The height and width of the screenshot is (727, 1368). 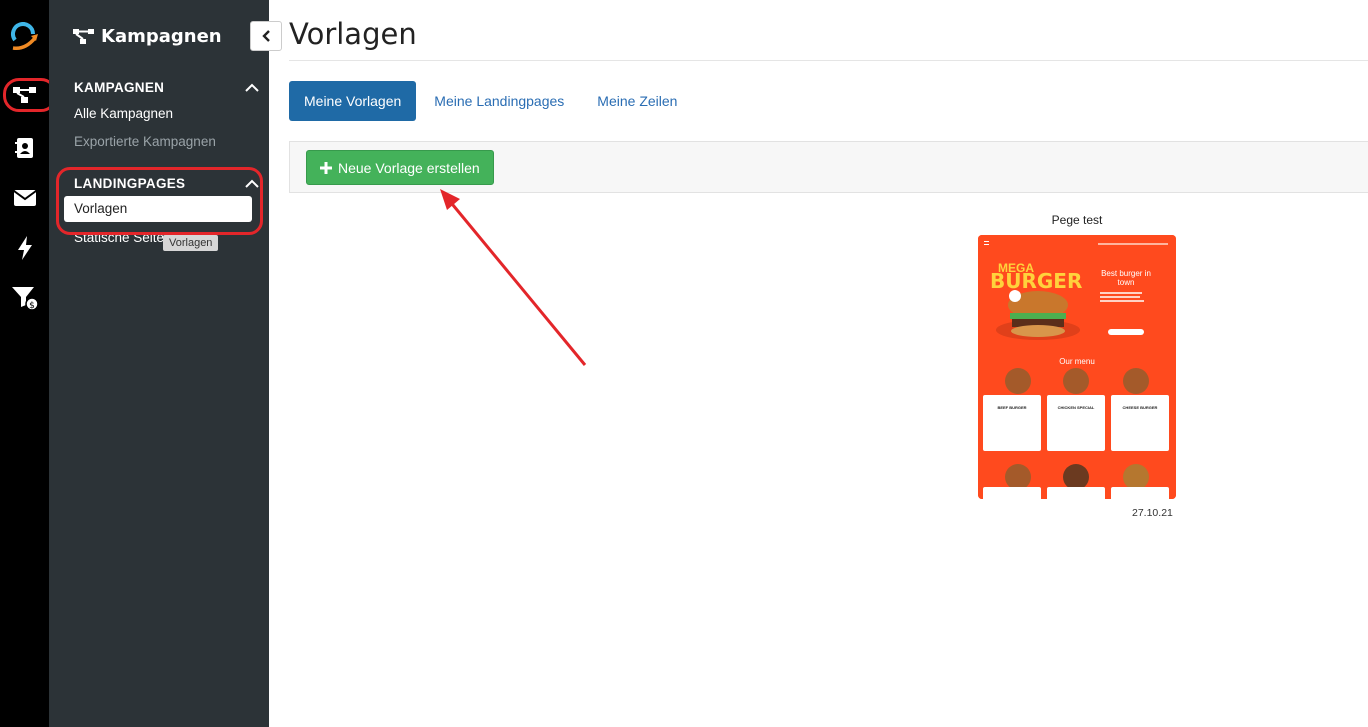 I want to click on page-title: Vorlagen, so click(x=353, y=34).